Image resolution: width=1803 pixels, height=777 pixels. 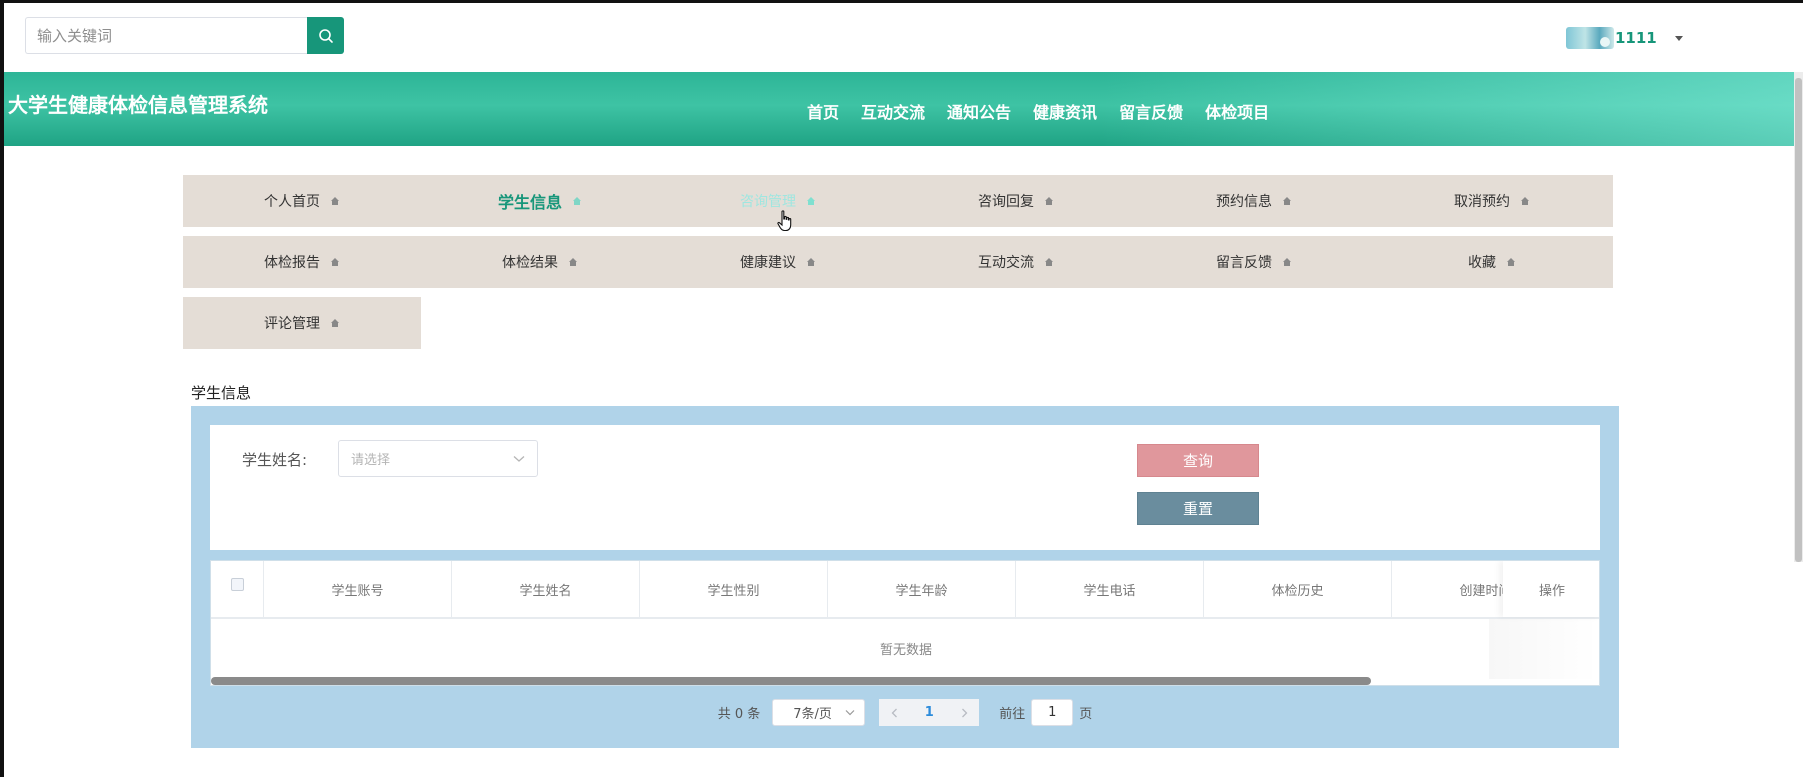 I want to click on menu-item-consult-reply: 咨询回复, so click(x=1016, y=201).